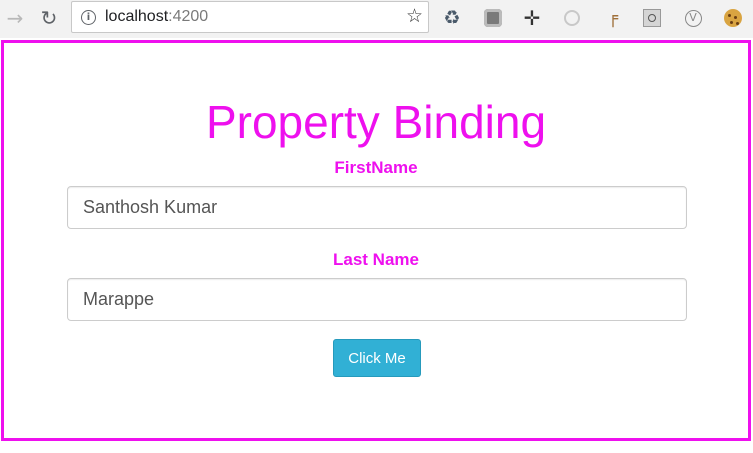 This screenshot has width=753, height=453. Describe the element at coordinates (376, 122) in the screenshot. I see `page-title: Property Binding` at that location.